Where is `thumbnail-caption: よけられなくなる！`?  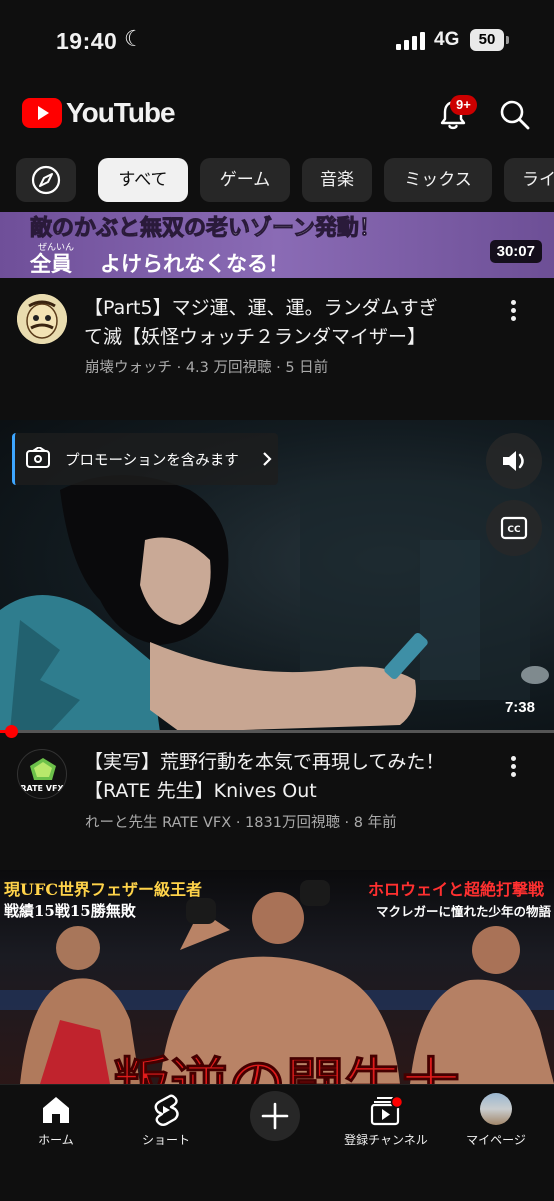
thumbnail-caption: よけられなくなる！ is located at coordinates (194, 264).